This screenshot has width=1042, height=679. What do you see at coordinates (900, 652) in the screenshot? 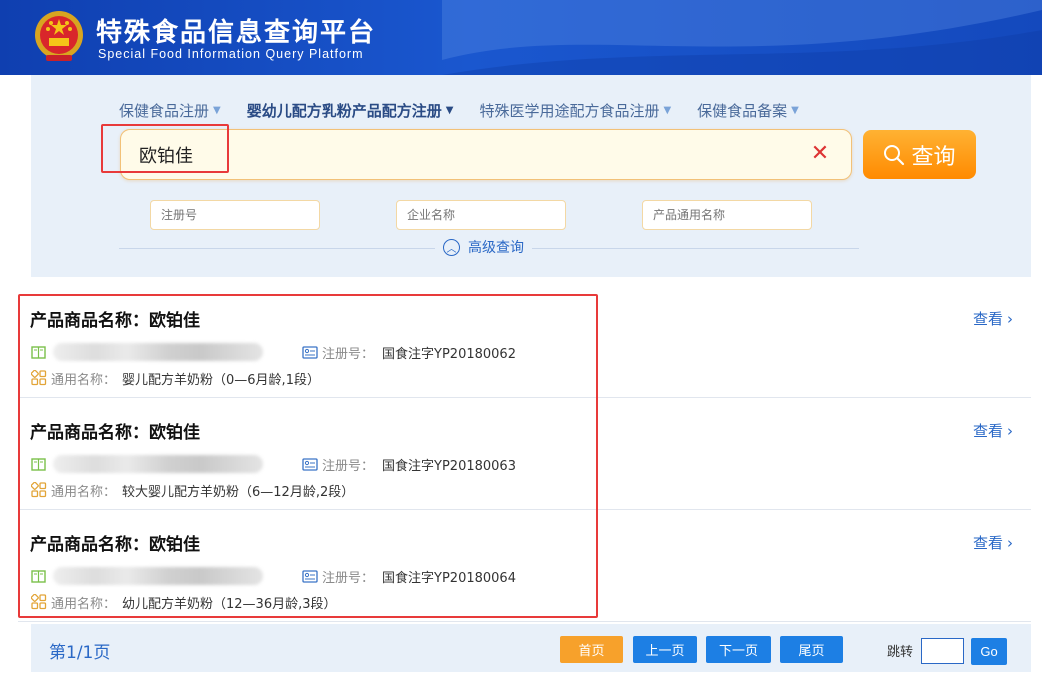
I see `jump-label: 跳转` at bounding box center [900, 652].